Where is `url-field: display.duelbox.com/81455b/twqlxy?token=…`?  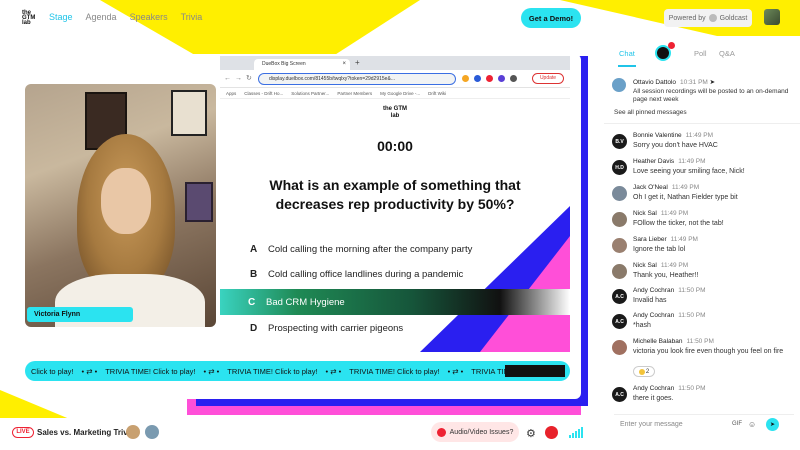 url-field: display.duelbox.com/81455b/twqlxy?token=… is located at coordinates (357, 79).